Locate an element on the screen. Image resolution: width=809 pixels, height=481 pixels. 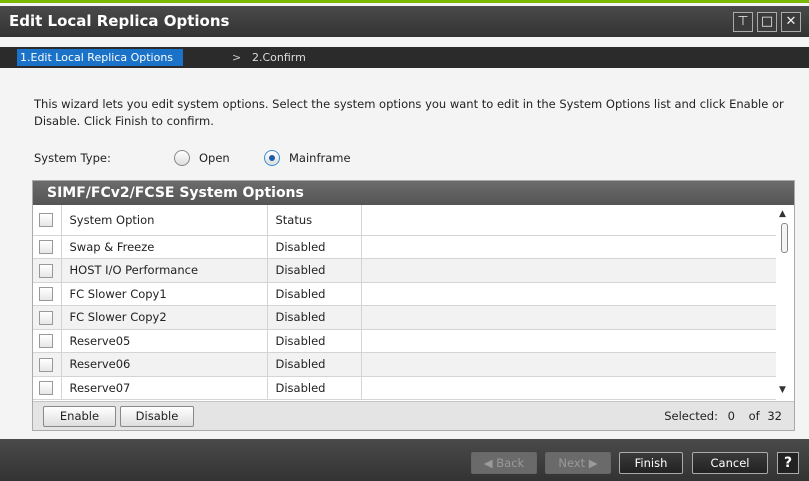
table-row: FC Slower Copy1 Disabled is located at coordinates (406, 294).